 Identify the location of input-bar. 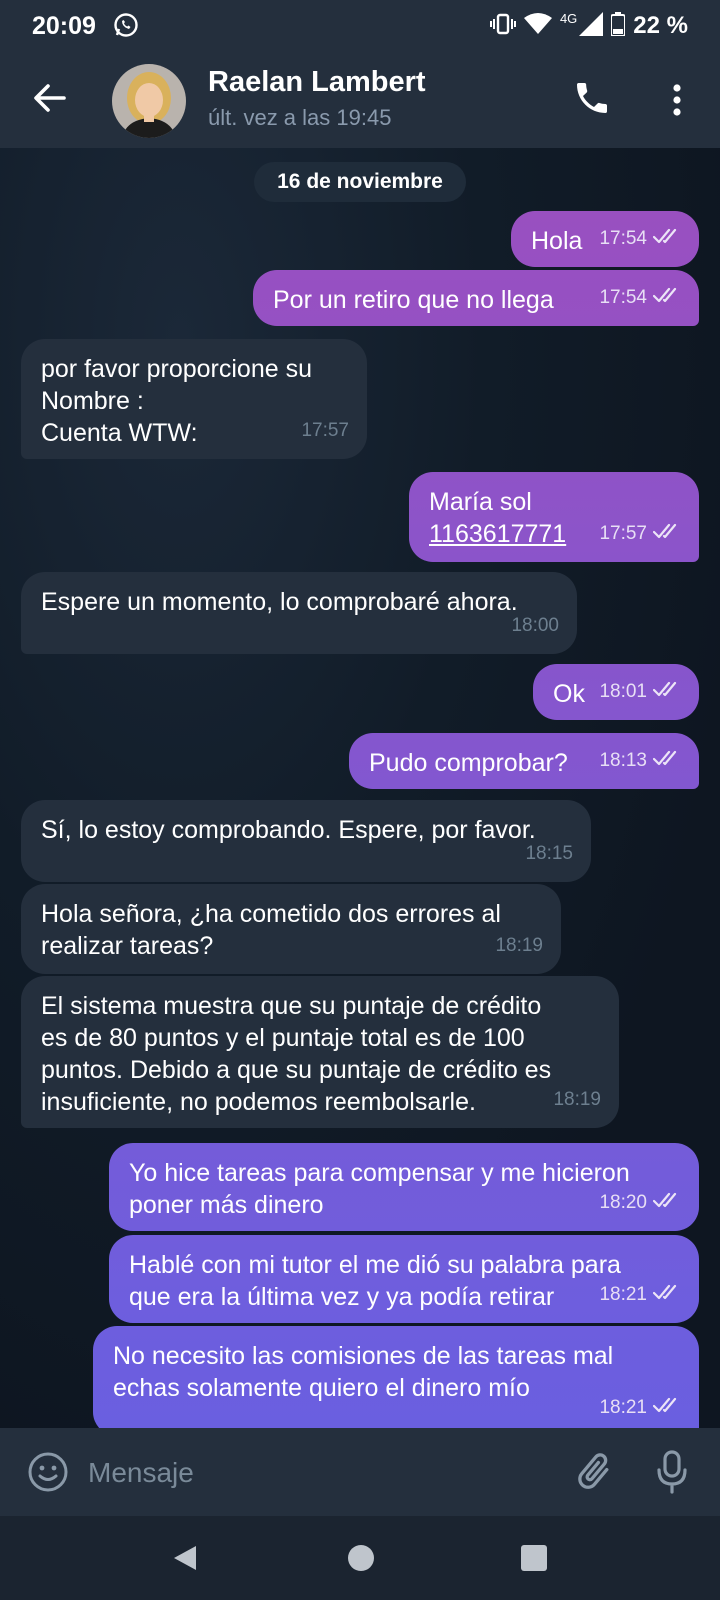
(360, 1472).